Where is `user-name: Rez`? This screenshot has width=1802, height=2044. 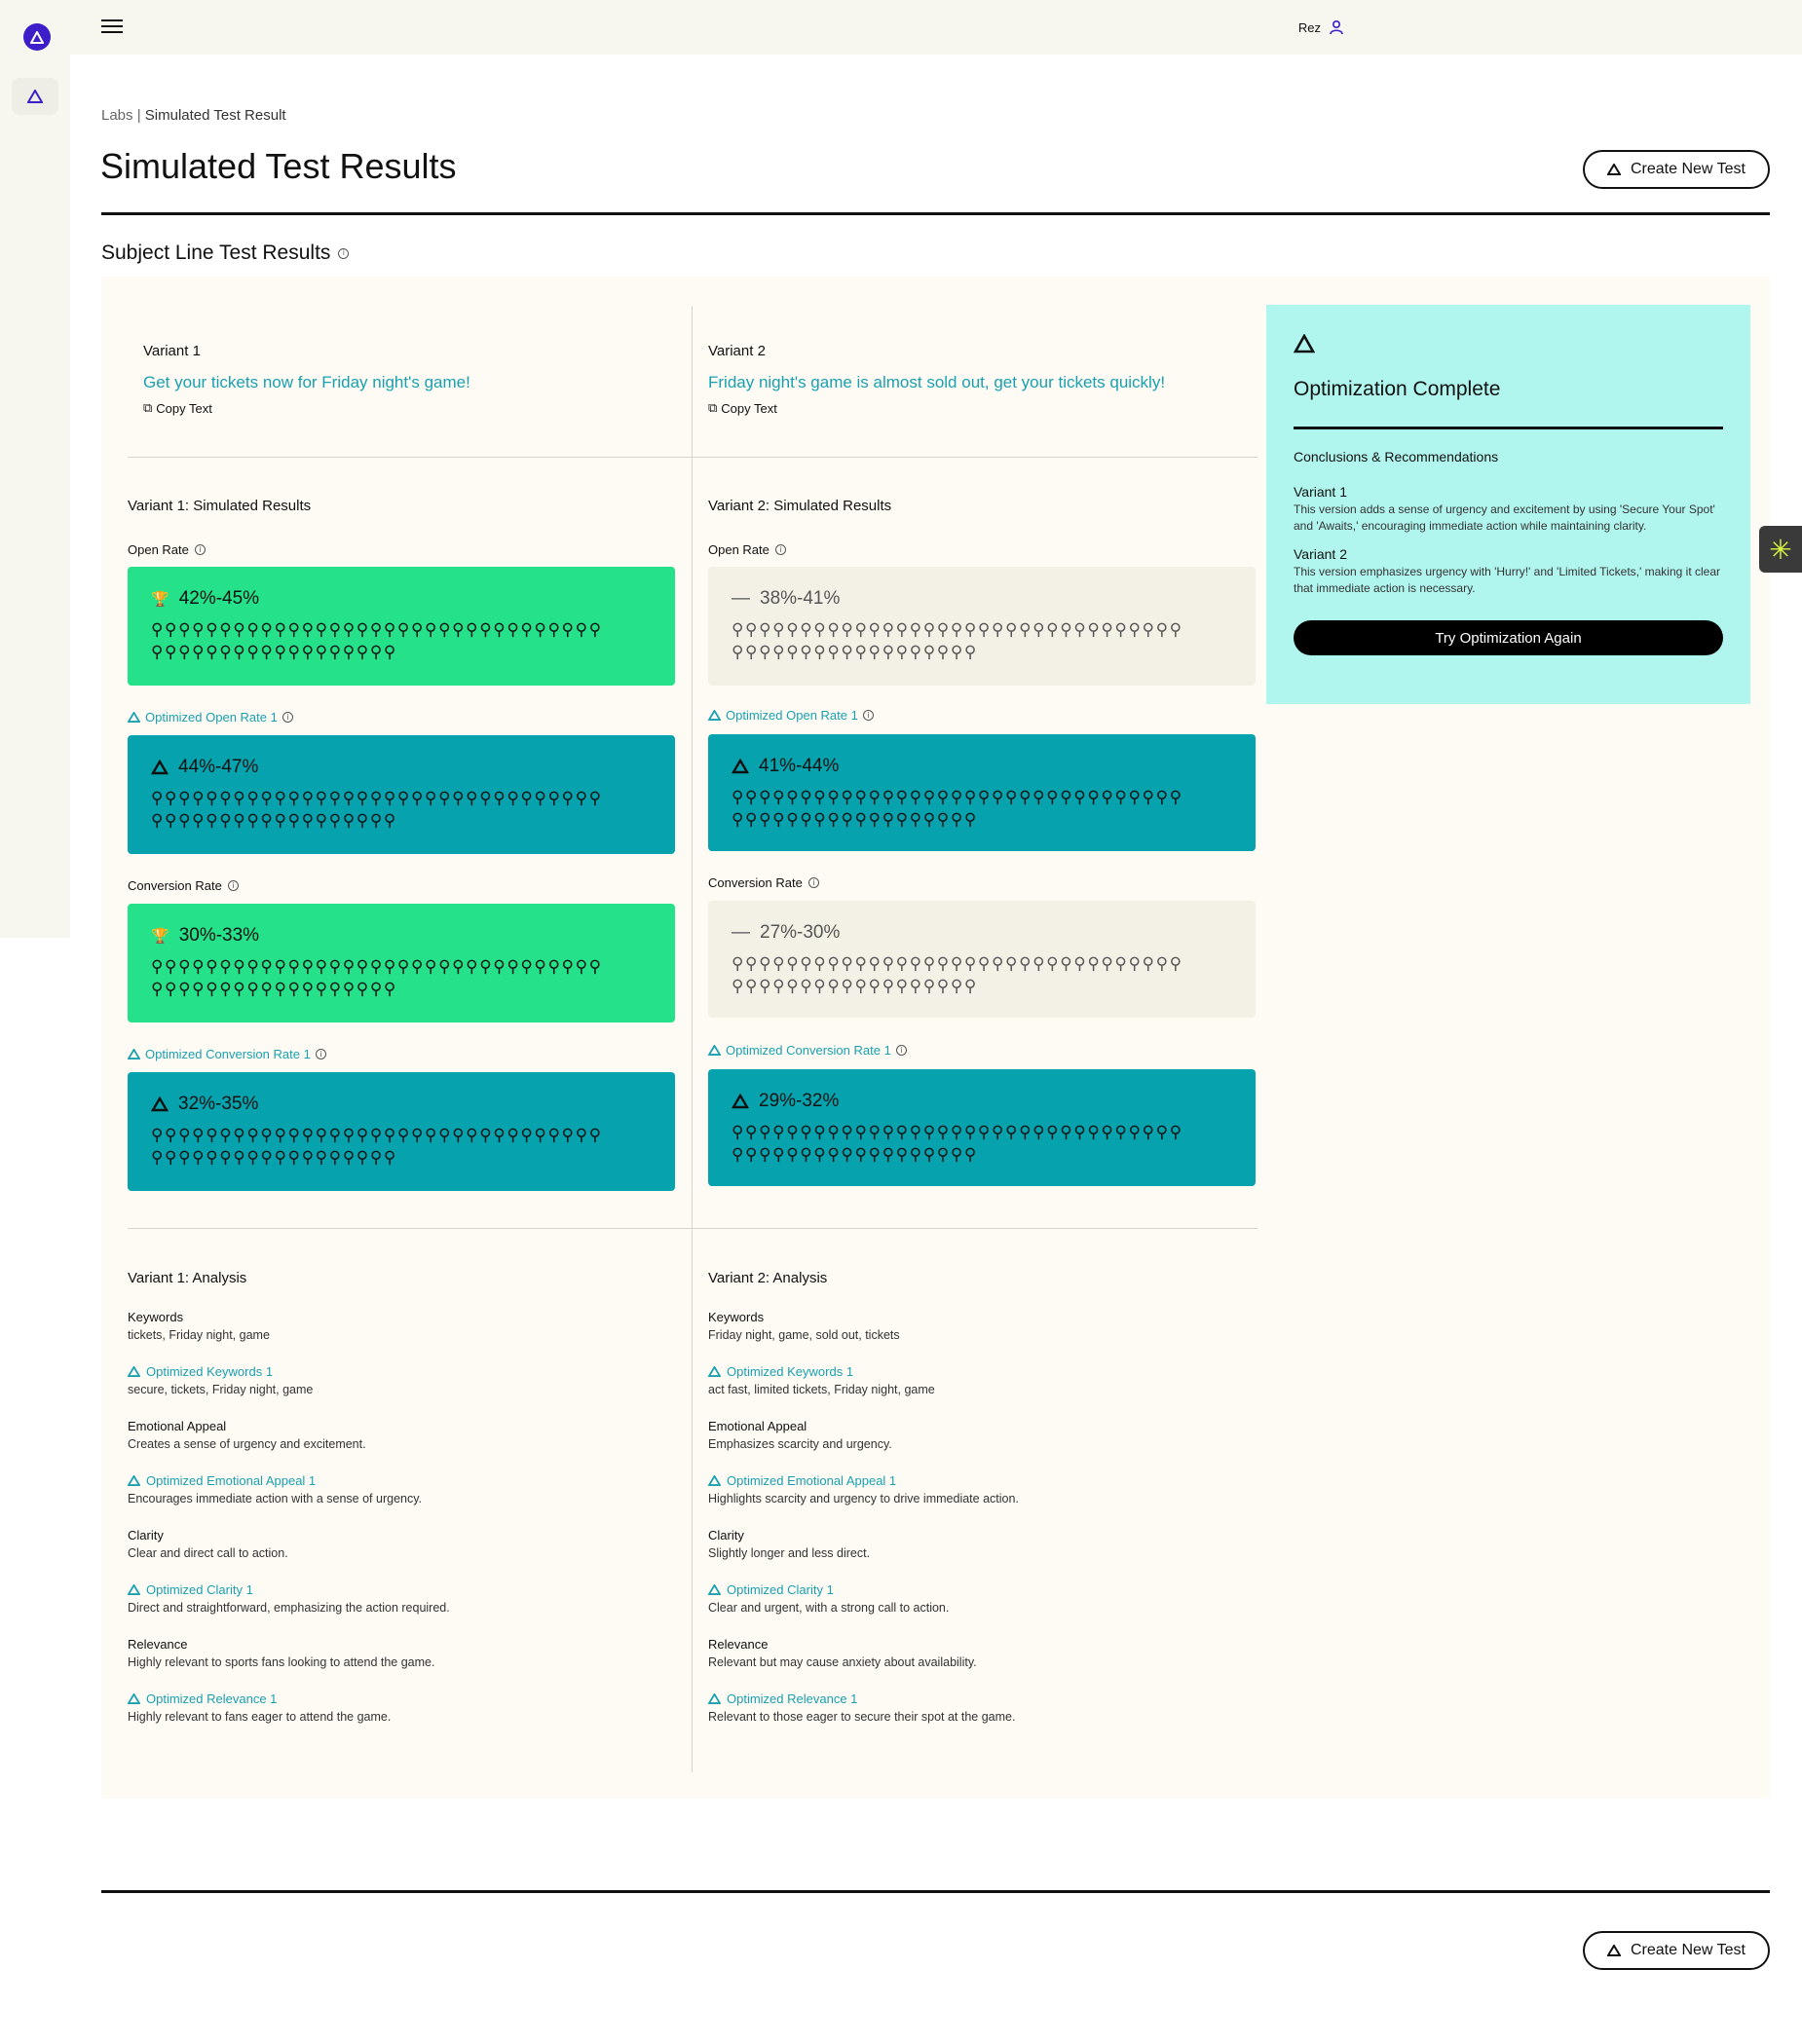
user-name: Rez is located at coordinates (1309, 27).